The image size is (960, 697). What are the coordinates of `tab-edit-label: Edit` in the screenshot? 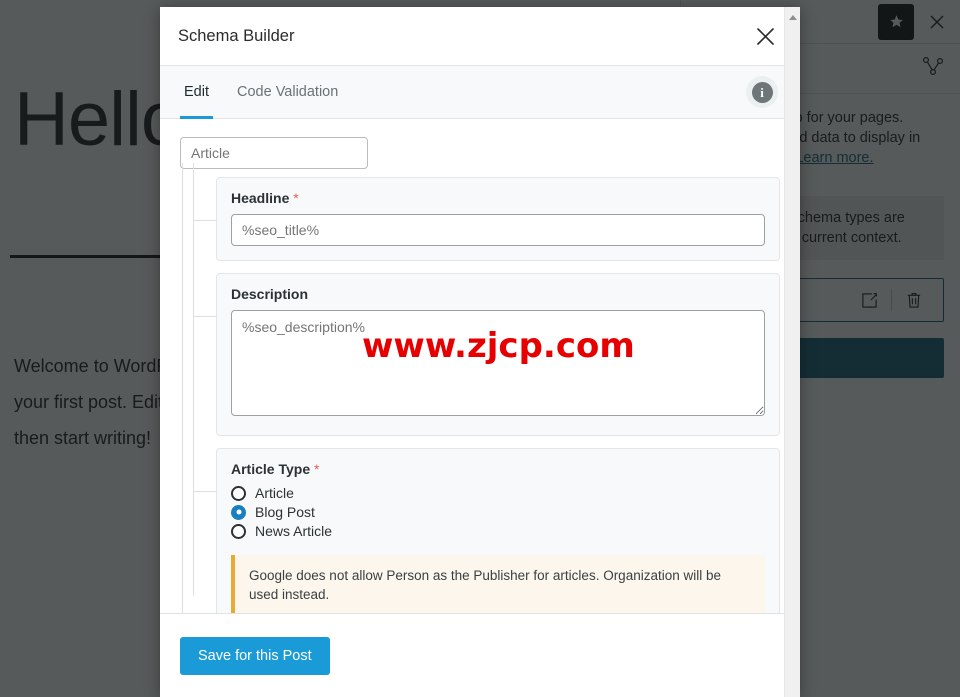 It's located at (196, 92).